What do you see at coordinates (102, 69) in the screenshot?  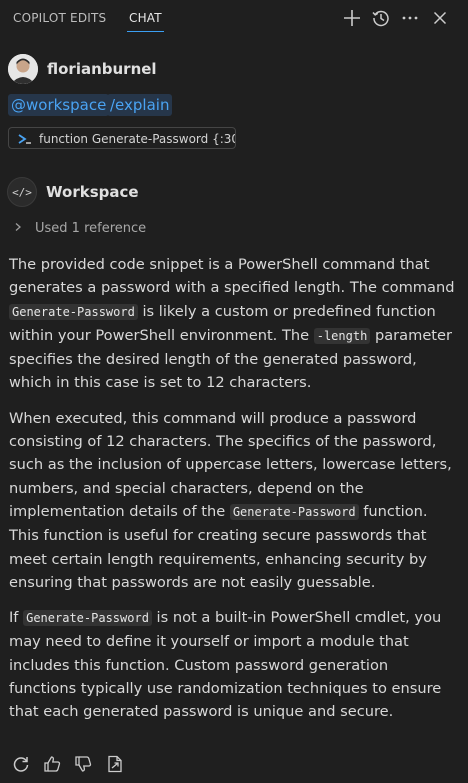 I see `user-name: florianburnel` at bounding box center [102, 69].